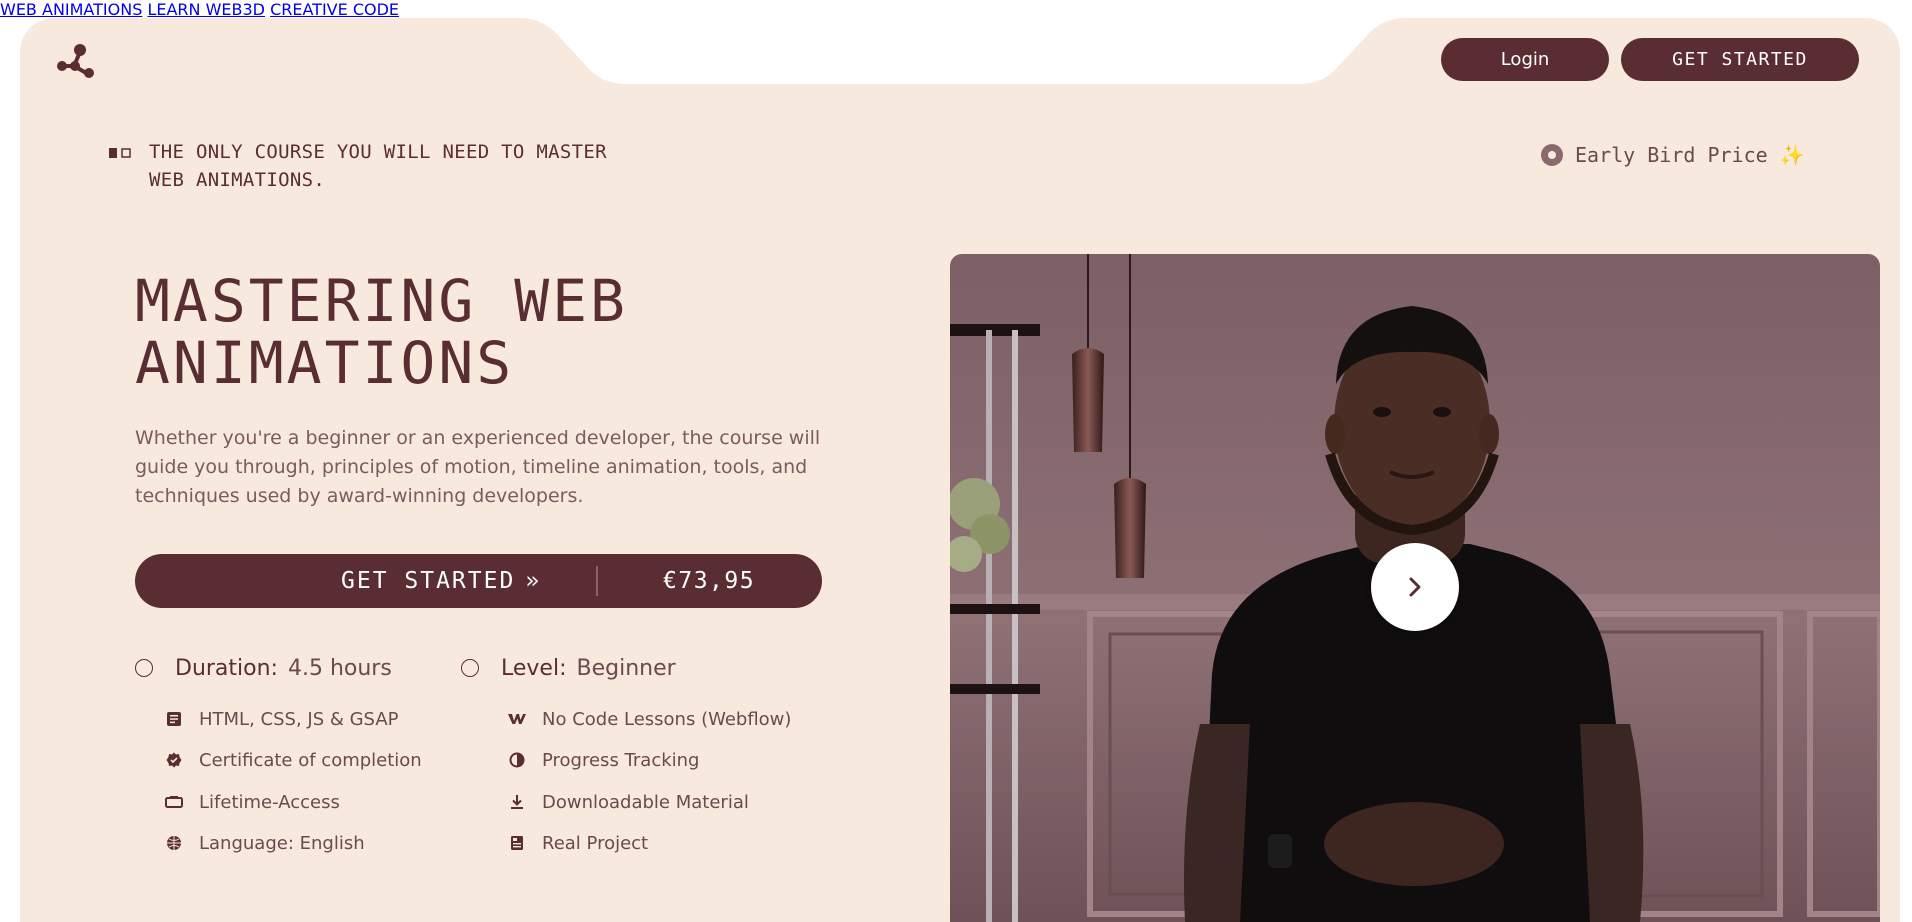 Image resolution: width=1912 pixels, height=922 pixels. I want to click on globe-icon, so click(174, 843).